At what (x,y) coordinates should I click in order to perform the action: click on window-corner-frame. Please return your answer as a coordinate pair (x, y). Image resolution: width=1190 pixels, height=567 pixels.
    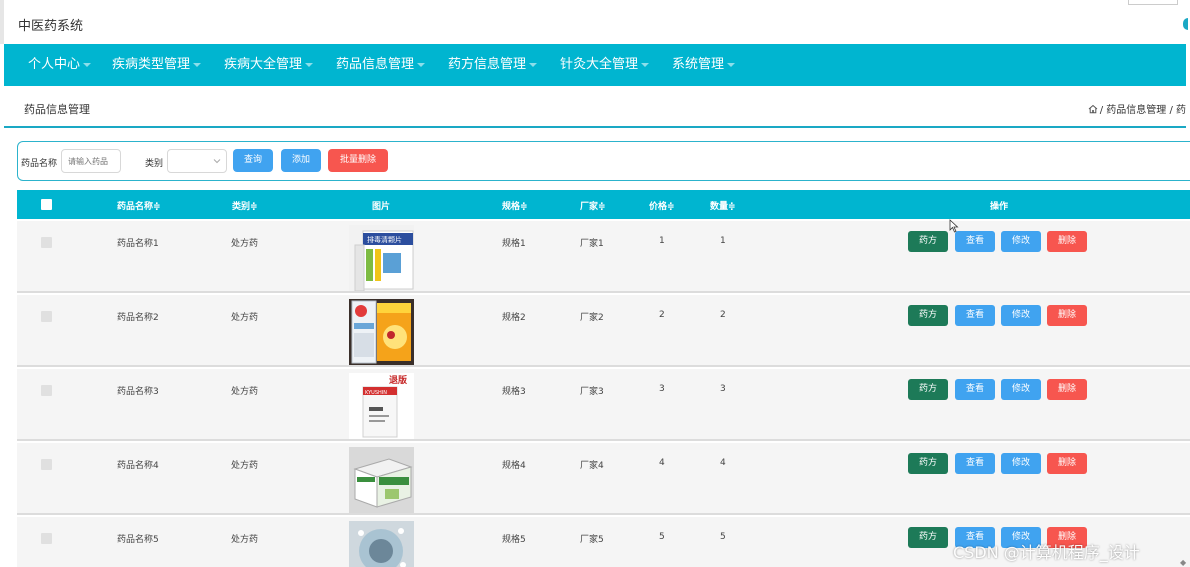
    Looking at the image, I should click on (1153, 2).